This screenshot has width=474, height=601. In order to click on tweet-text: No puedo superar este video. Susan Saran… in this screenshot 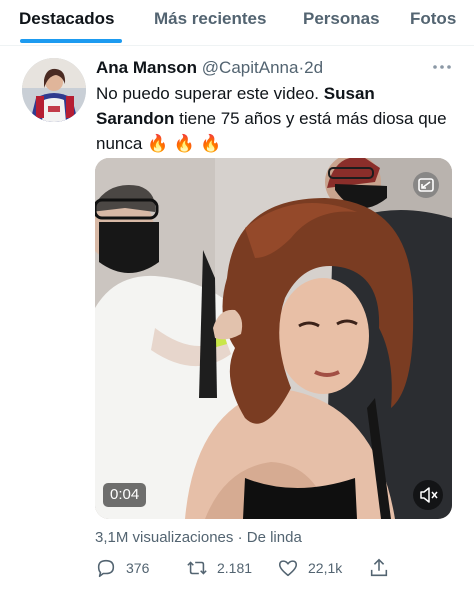, I will do `click(271, 119)`.